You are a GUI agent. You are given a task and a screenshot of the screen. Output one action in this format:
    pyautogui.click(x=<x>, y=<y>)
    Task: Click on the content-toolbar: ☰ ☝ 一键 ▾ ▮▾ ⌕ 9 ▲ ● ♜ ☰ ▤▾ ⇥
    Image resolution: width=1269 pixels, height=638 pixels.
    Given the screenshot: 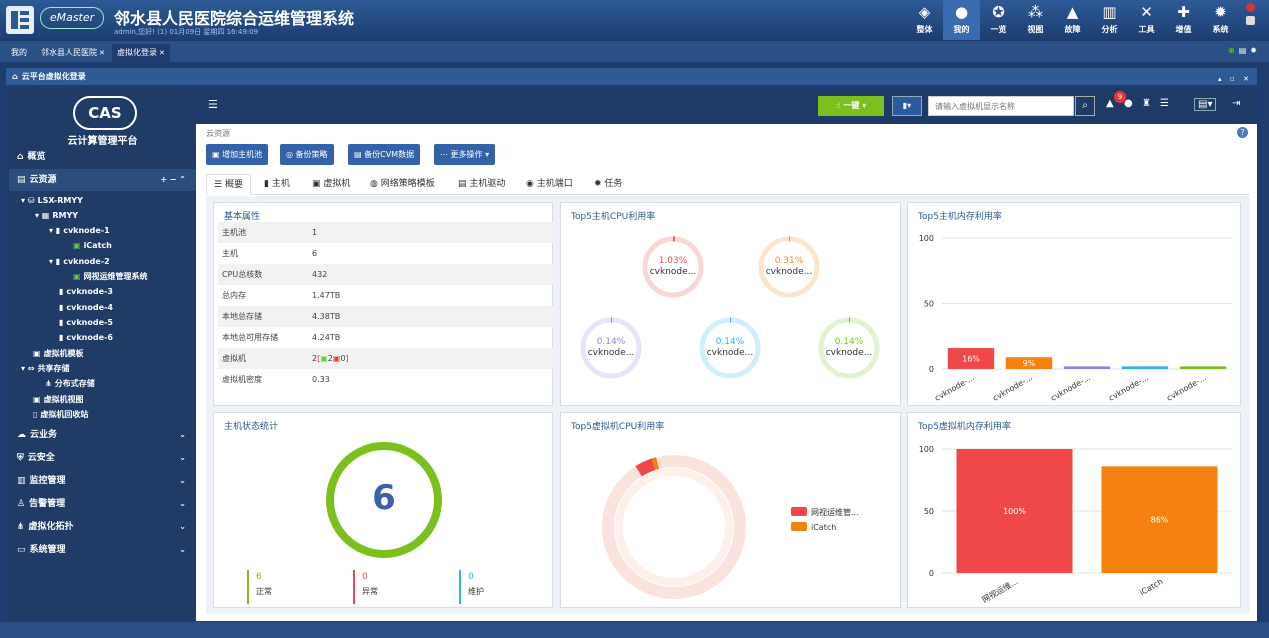 What is the action you would take?
    pyautogui.click(x=726, y=106)
    